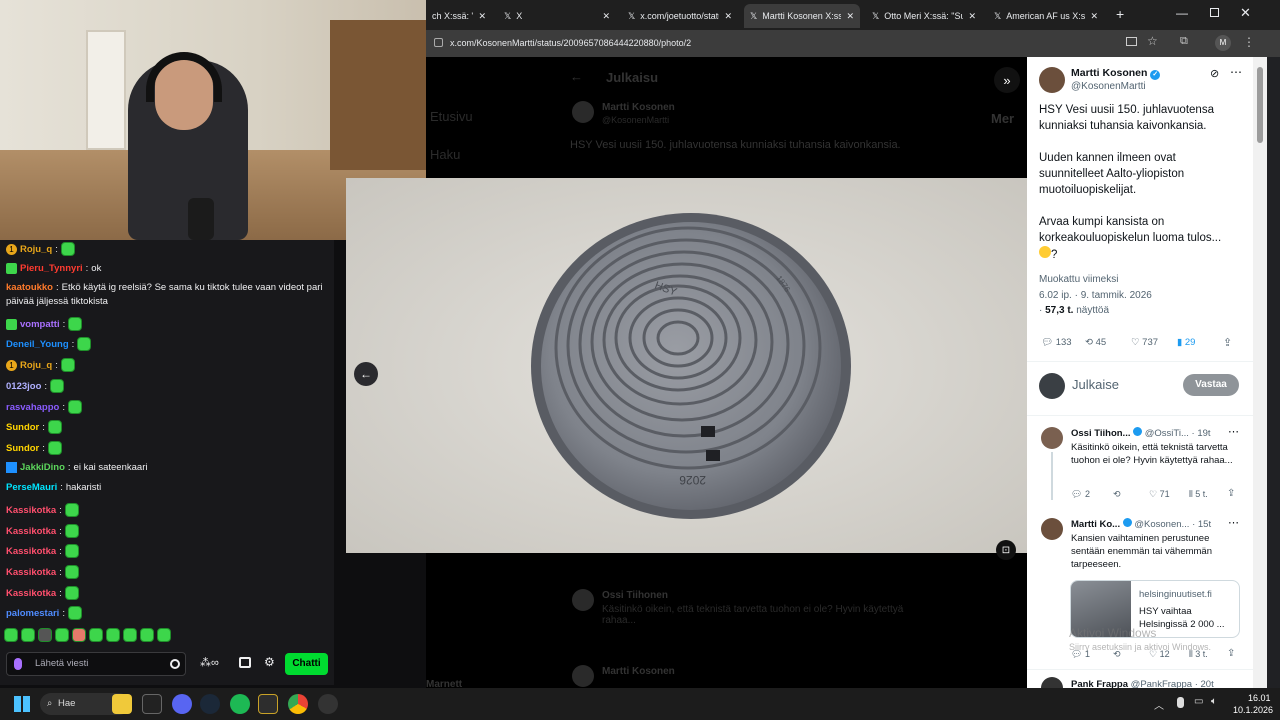  I want to click on browser-tab: 𝕏 Otto Meri X:ssä: "Suo ✕, so click(924, 16).